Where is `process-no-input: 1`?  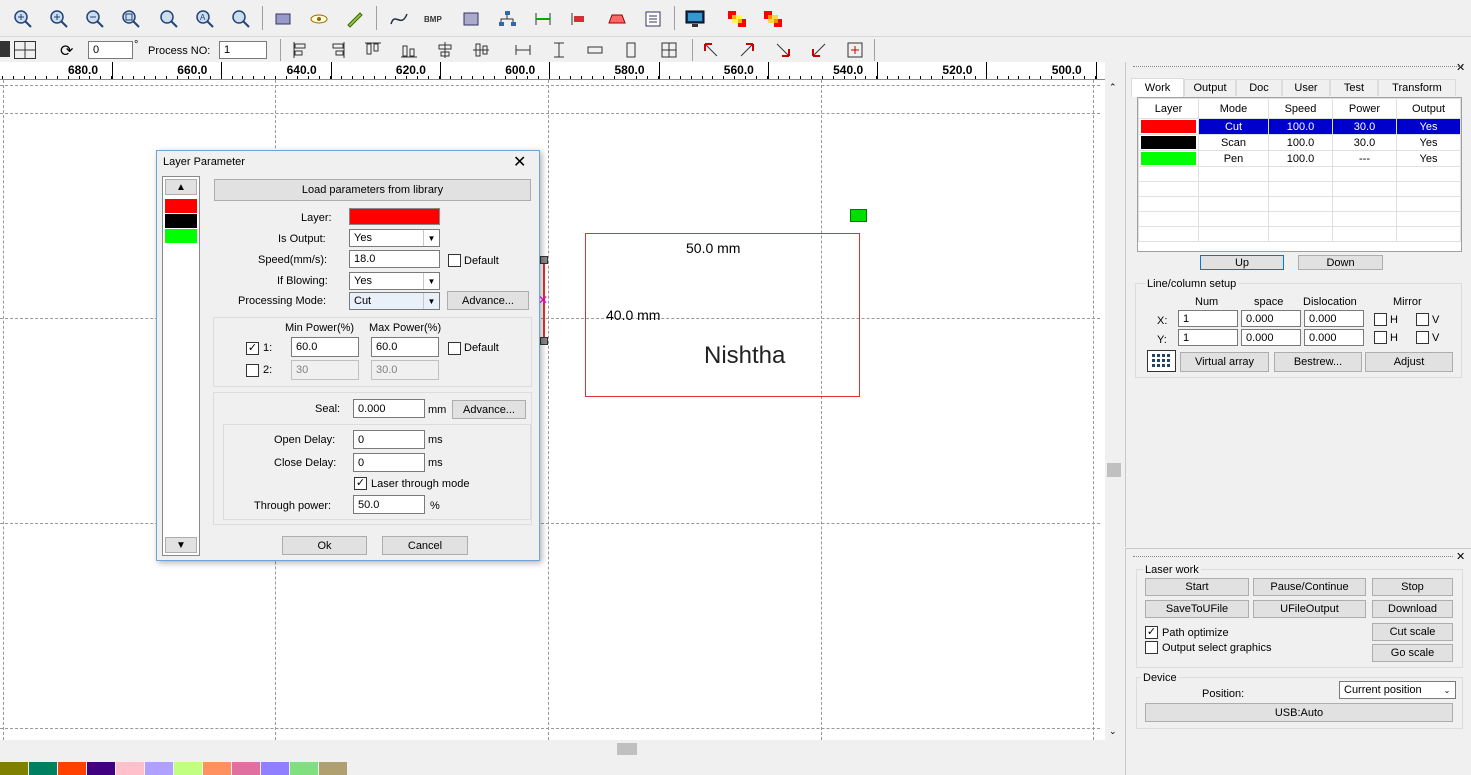
process-no-input: 1 is located at coordinates (243, 50).